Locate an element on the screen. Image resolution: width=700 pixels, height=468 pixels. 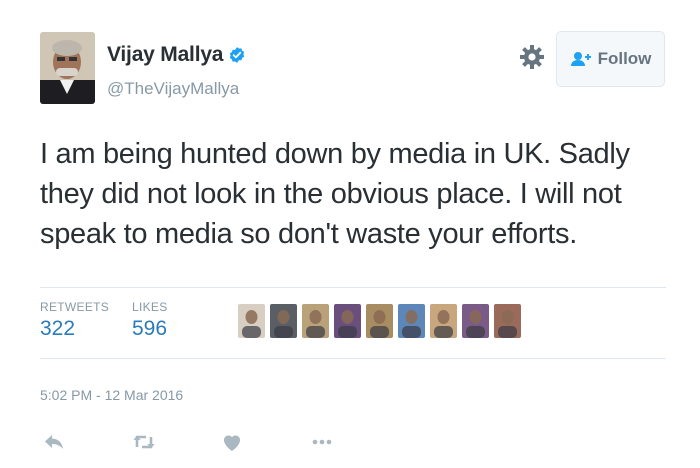
like-icon is located at coordinates (232, 442).